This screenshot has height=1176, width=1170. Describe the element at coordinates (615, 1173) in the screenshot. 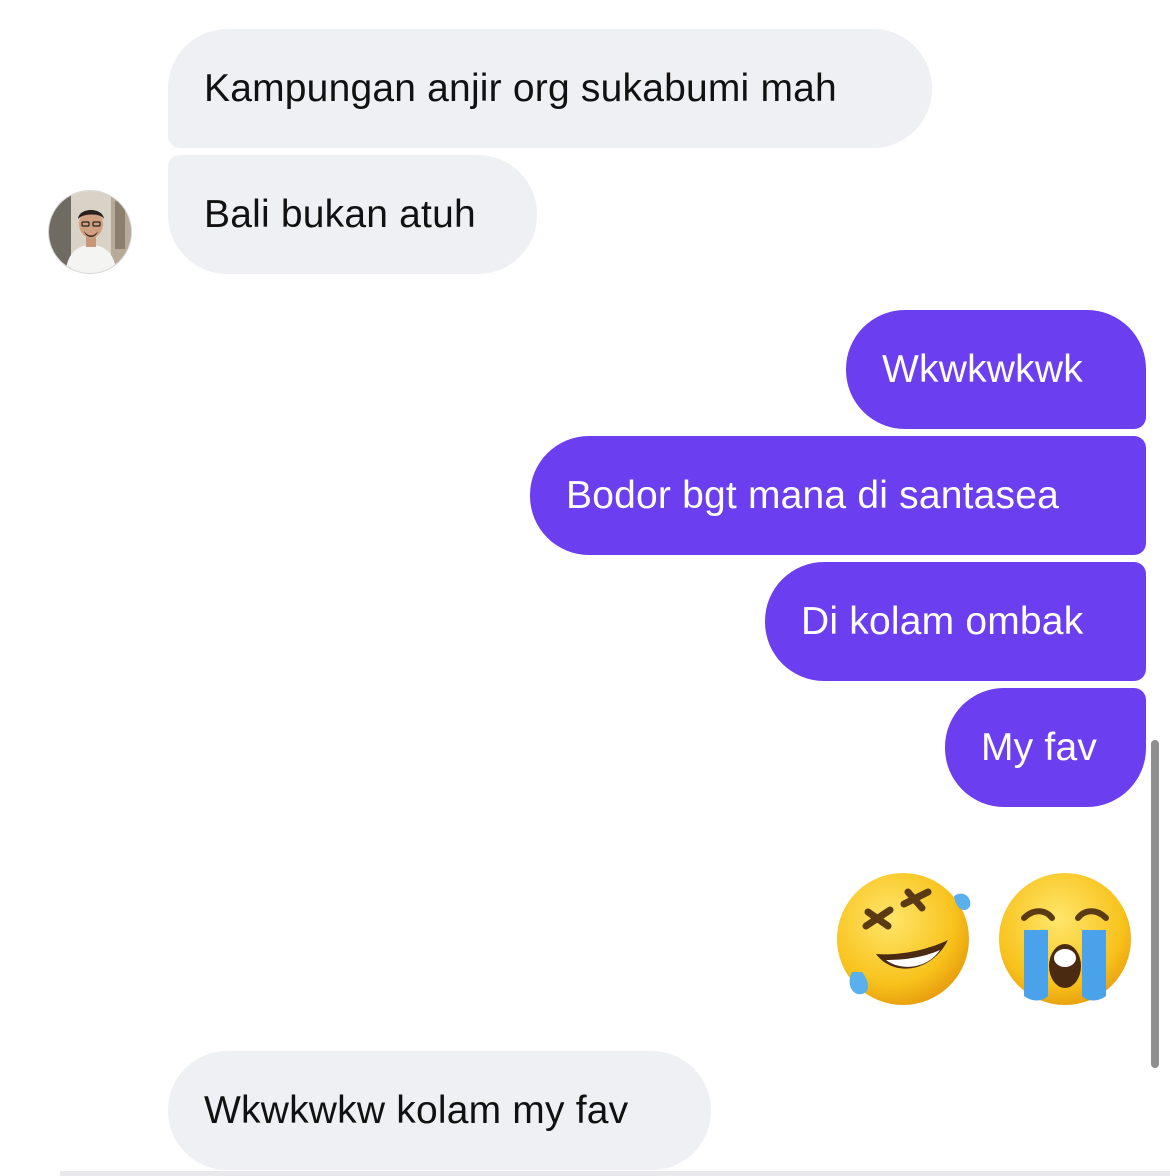

I see `input-area-divider` at that location.